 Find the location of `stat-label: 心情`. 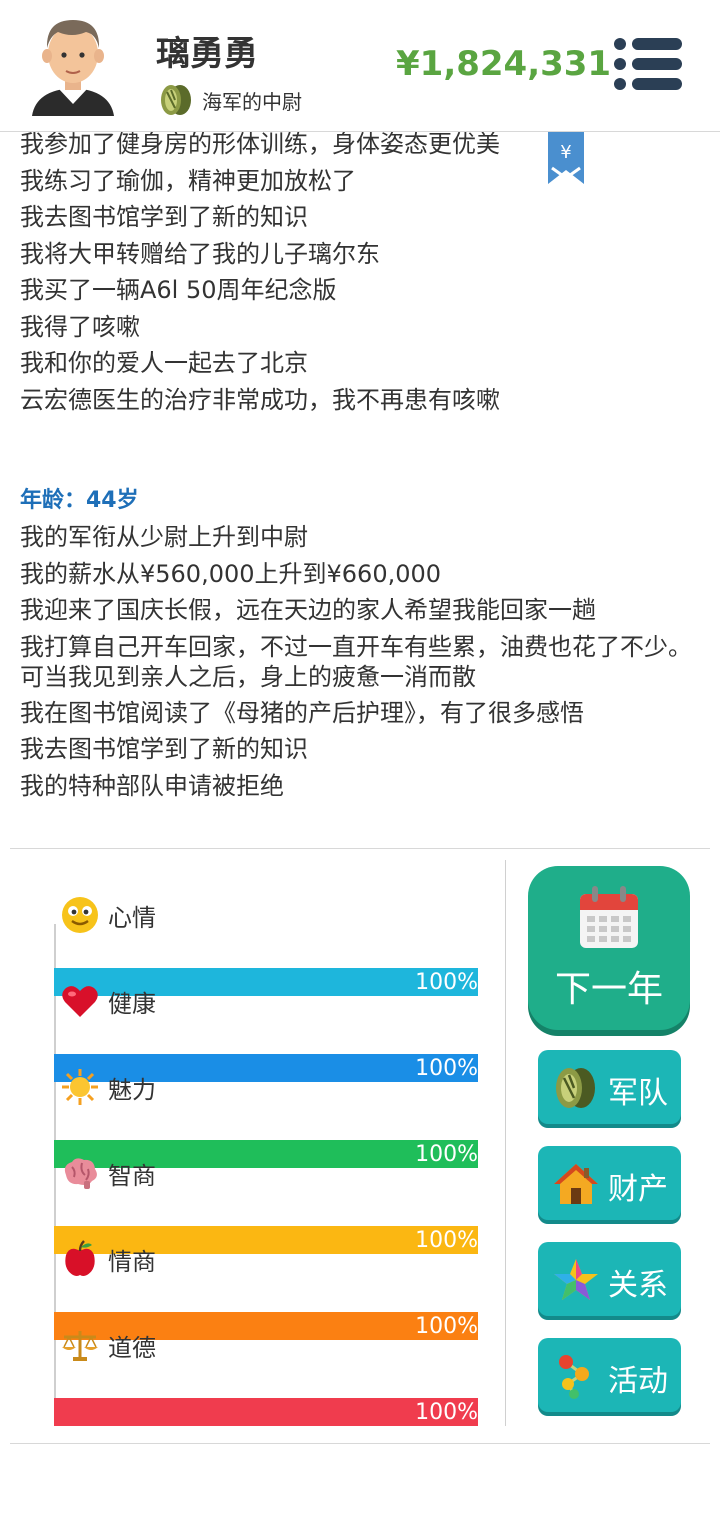

stat-label: 心情 is located at coordinates (132, 917).